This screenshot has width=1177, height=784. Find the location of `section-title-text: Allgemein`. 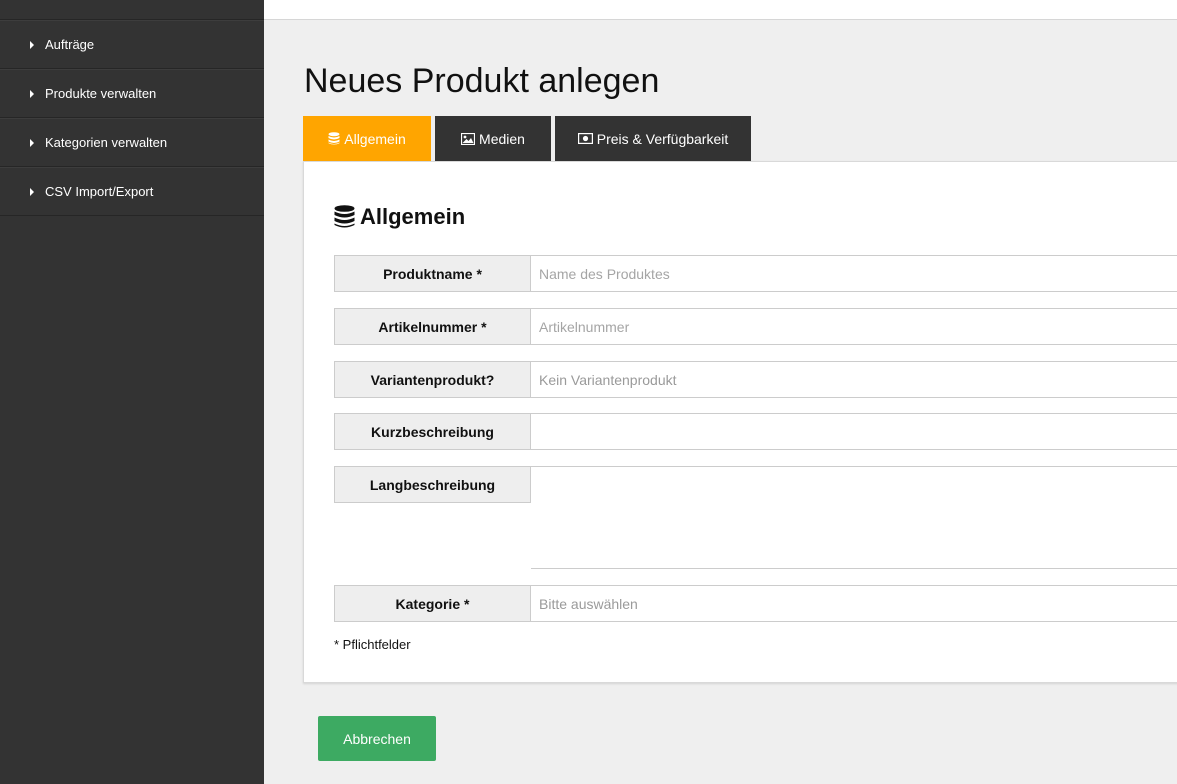

section-title-text: Allgemein is located at coordinates (413, 216).